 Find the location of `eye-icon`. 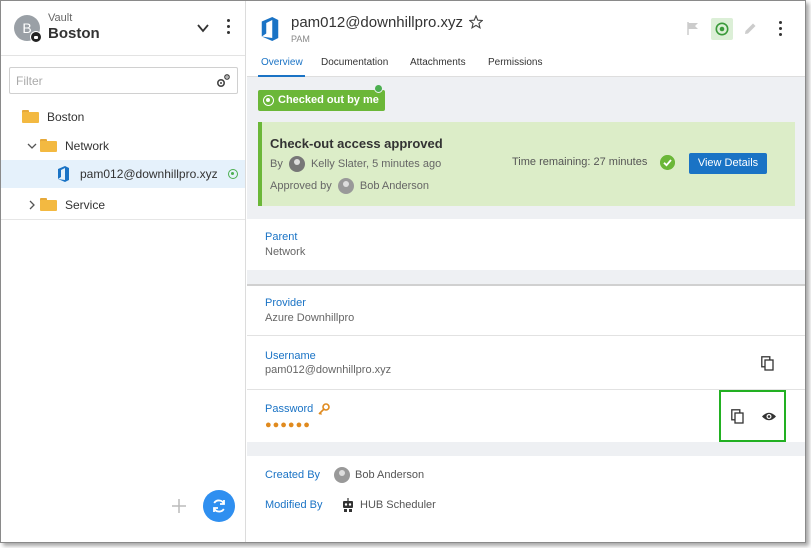

eye-icon is located at coordinates (769, 416).